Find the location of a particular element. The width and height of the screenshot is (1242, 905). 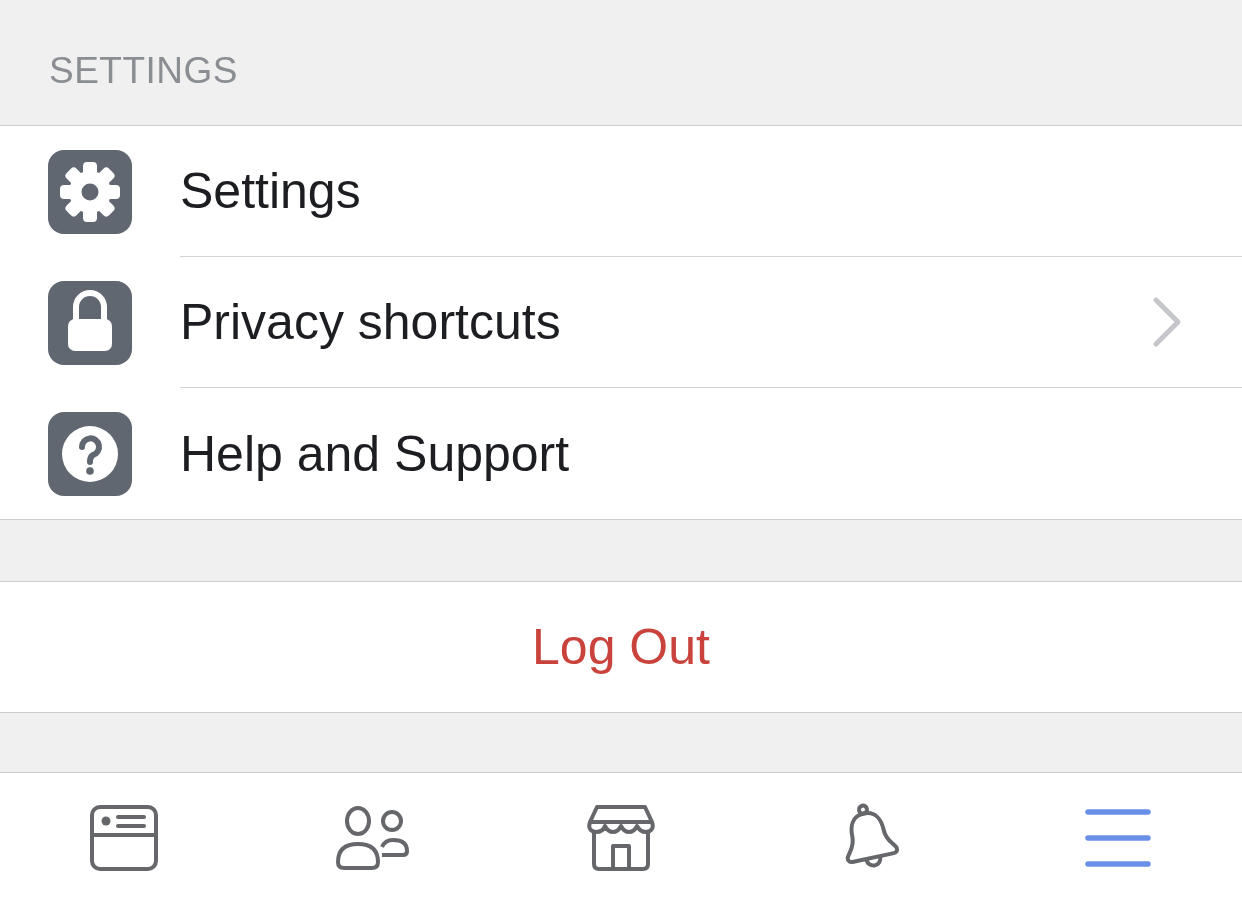

settings-item: Help and Support is located at coordinates (621, 453).